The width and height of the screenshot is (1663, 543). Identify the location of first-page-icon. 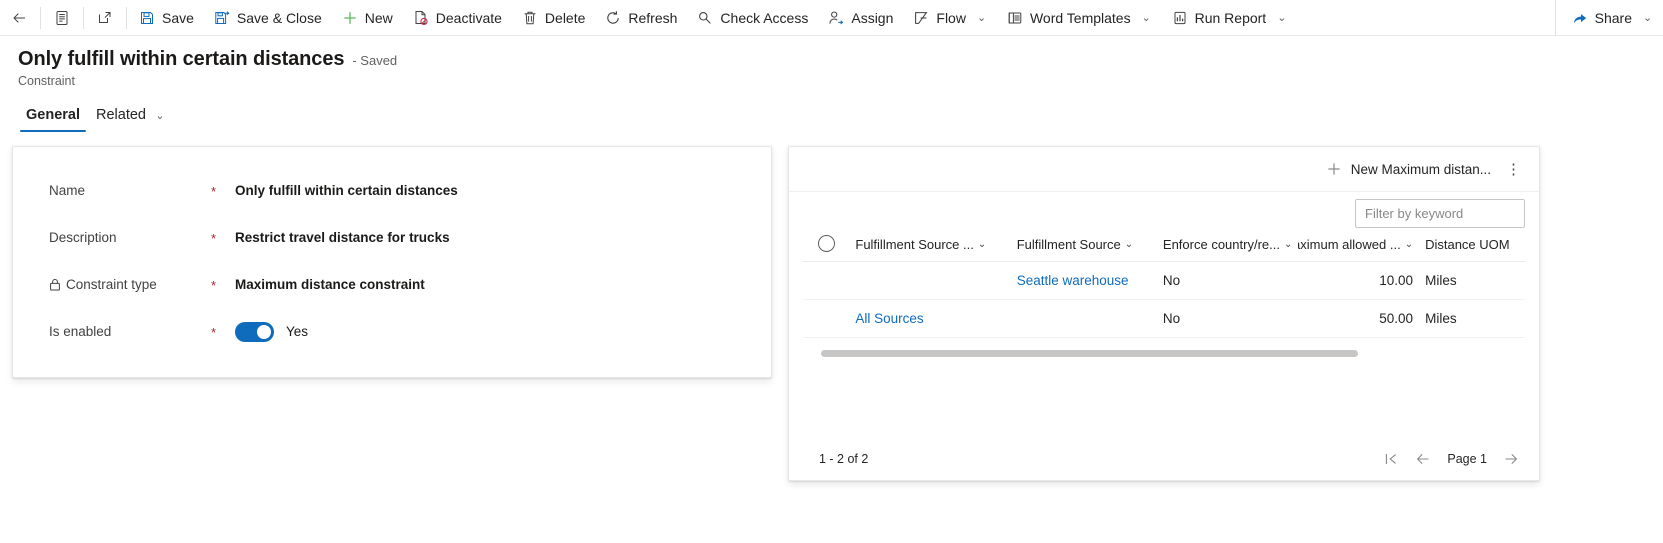
(1391, 459).